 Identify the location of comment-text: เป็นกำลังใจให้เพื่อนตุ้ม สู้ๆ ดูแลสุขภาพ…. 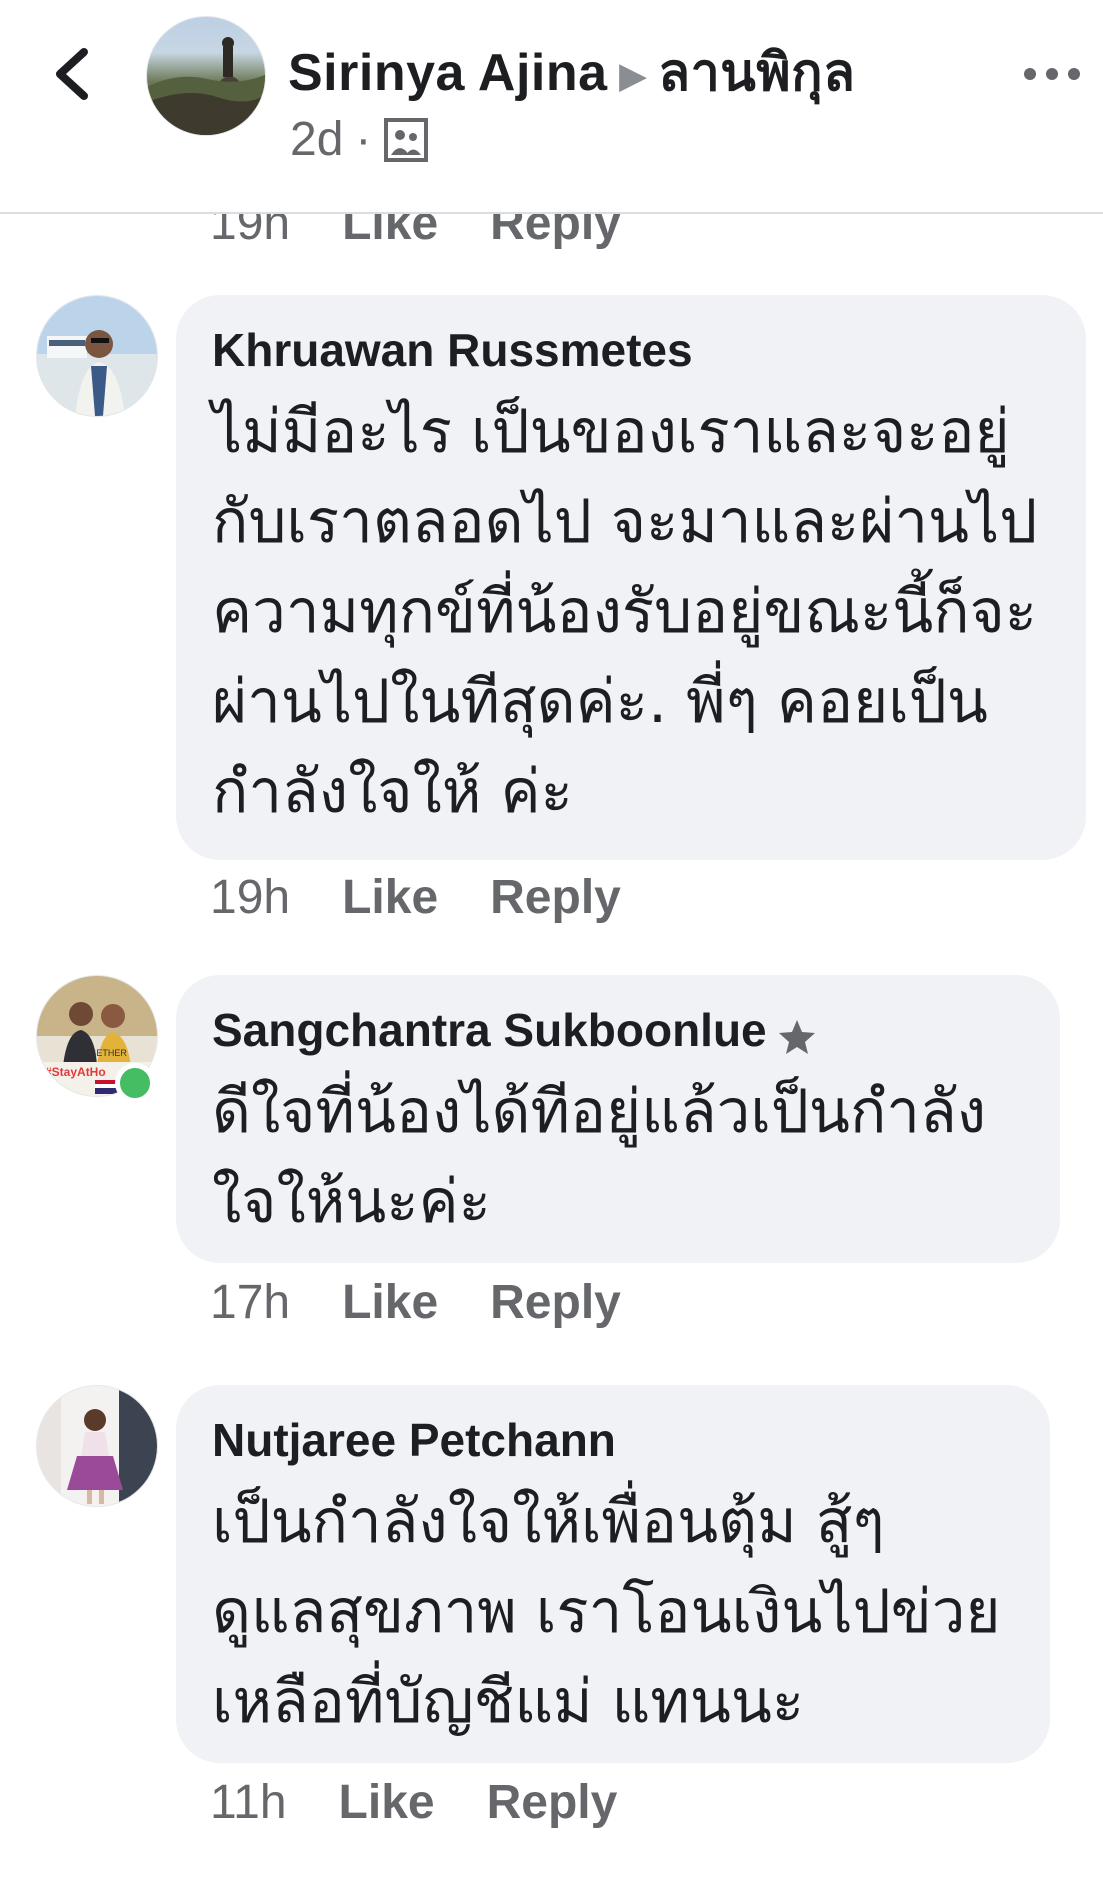
(606, 1612).